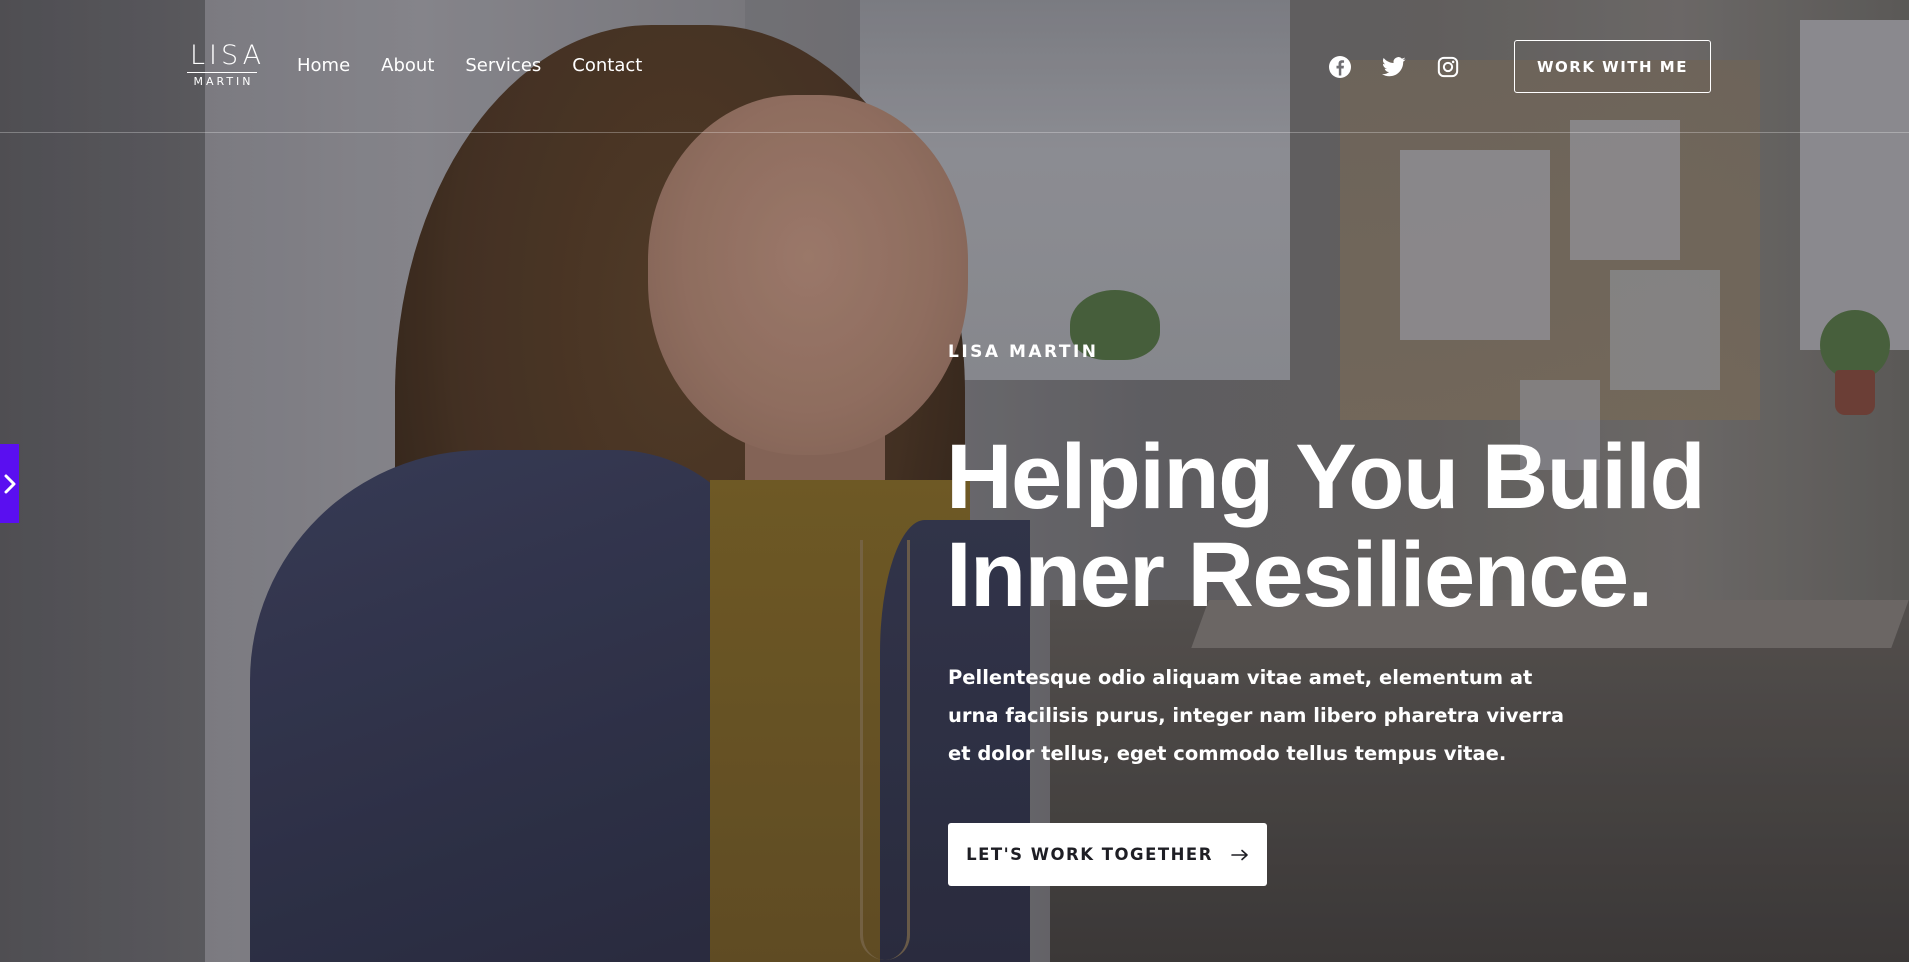 The width and height of the screenshot is (1909, 962). What do you see at coordinates (1240, 855) in the screenshot?
I see `arrow-right-icon` at bounding box center [1240, 855].